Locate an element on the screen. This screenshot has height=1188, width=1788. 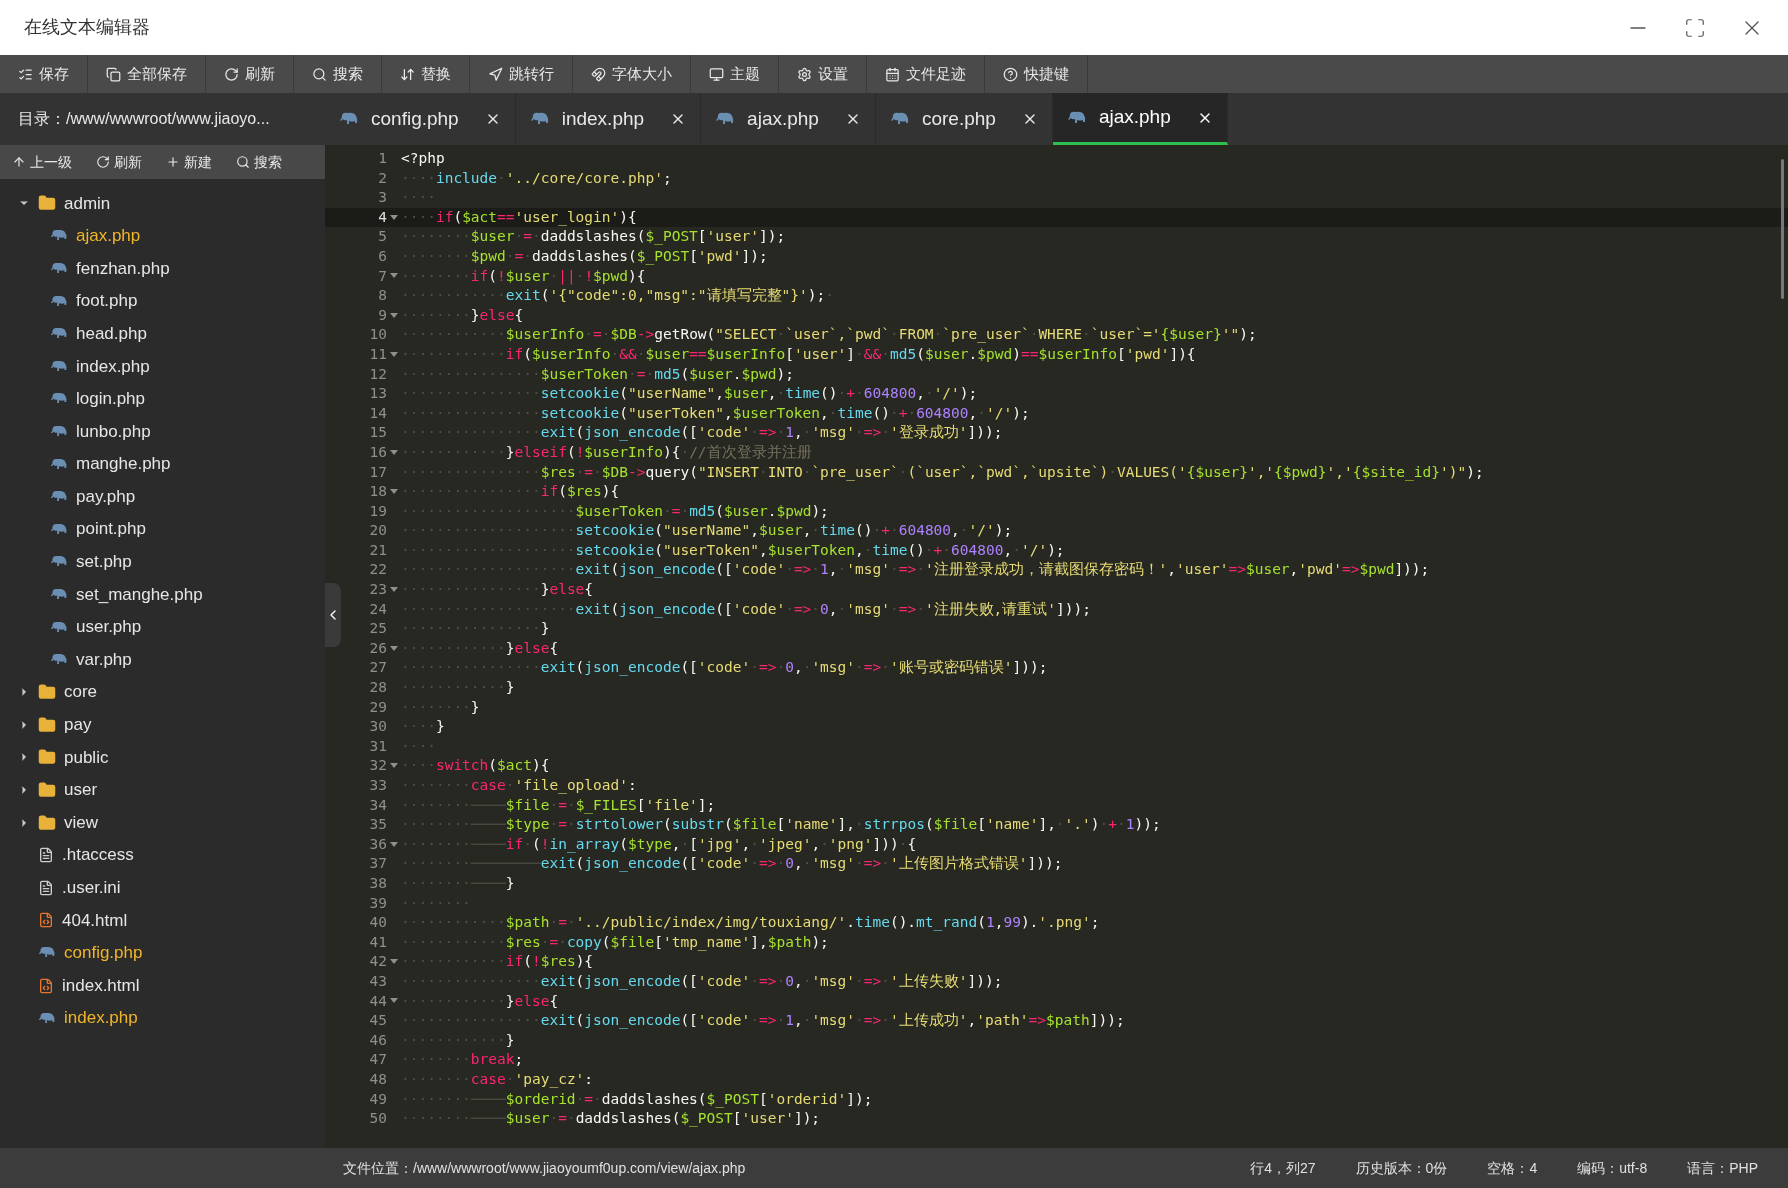
line-number: 21 is located at coordinates (378, 550).